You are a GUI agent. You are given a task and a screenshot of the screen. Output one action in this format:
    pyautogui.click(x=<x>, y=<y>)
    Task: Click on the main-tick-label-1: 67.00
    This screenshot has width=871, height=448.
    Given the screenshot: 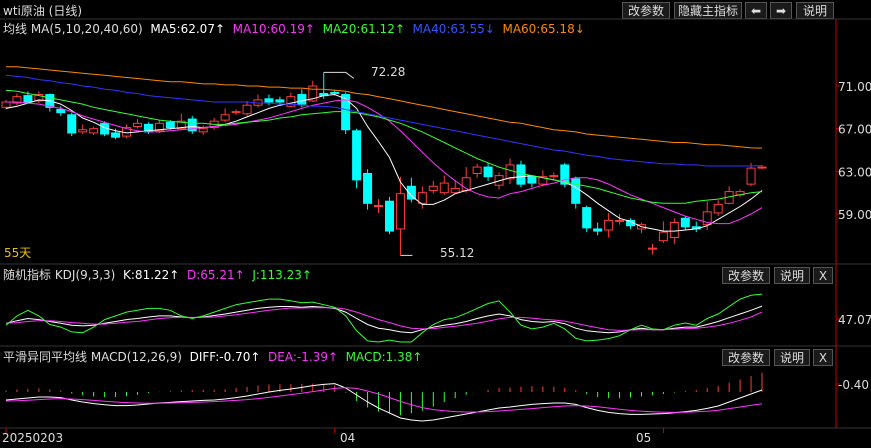 What is the action you would take?
    pyautogui.click(x=854, y=130)
    